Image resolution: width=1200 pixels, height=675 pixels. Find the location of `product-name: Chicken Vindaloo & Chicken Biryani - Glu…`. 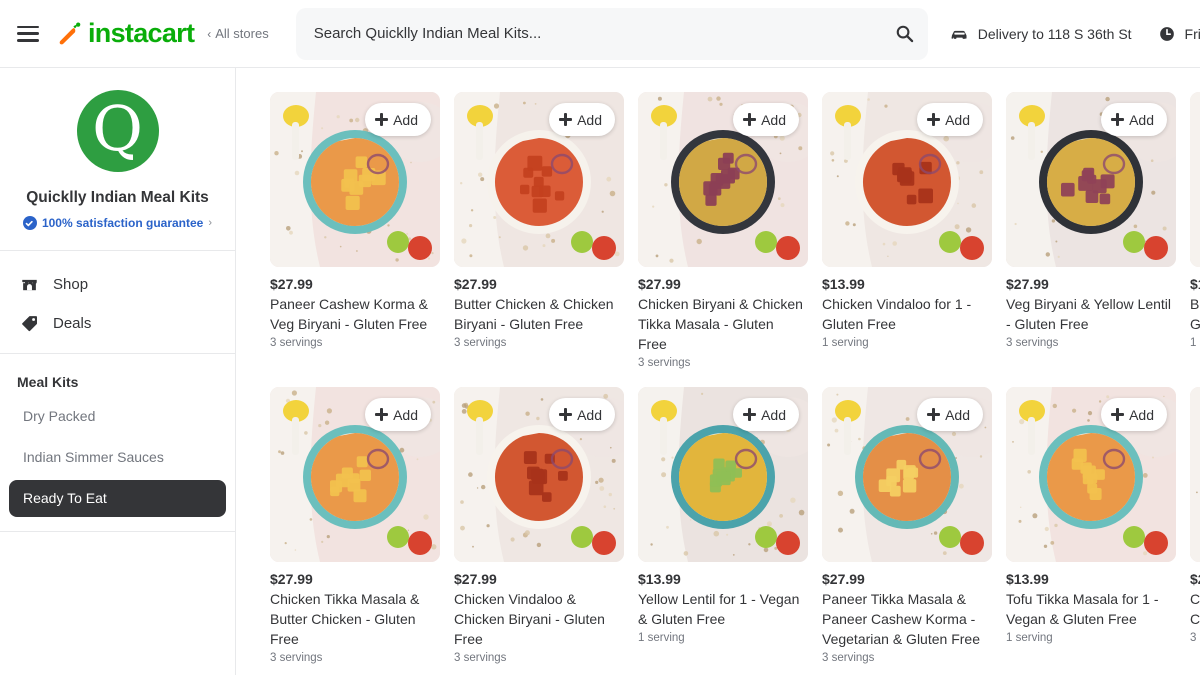

product-name: Chicken Vindaloo & Chicken Biryani - Glu… is located at coordinates (529, 619).